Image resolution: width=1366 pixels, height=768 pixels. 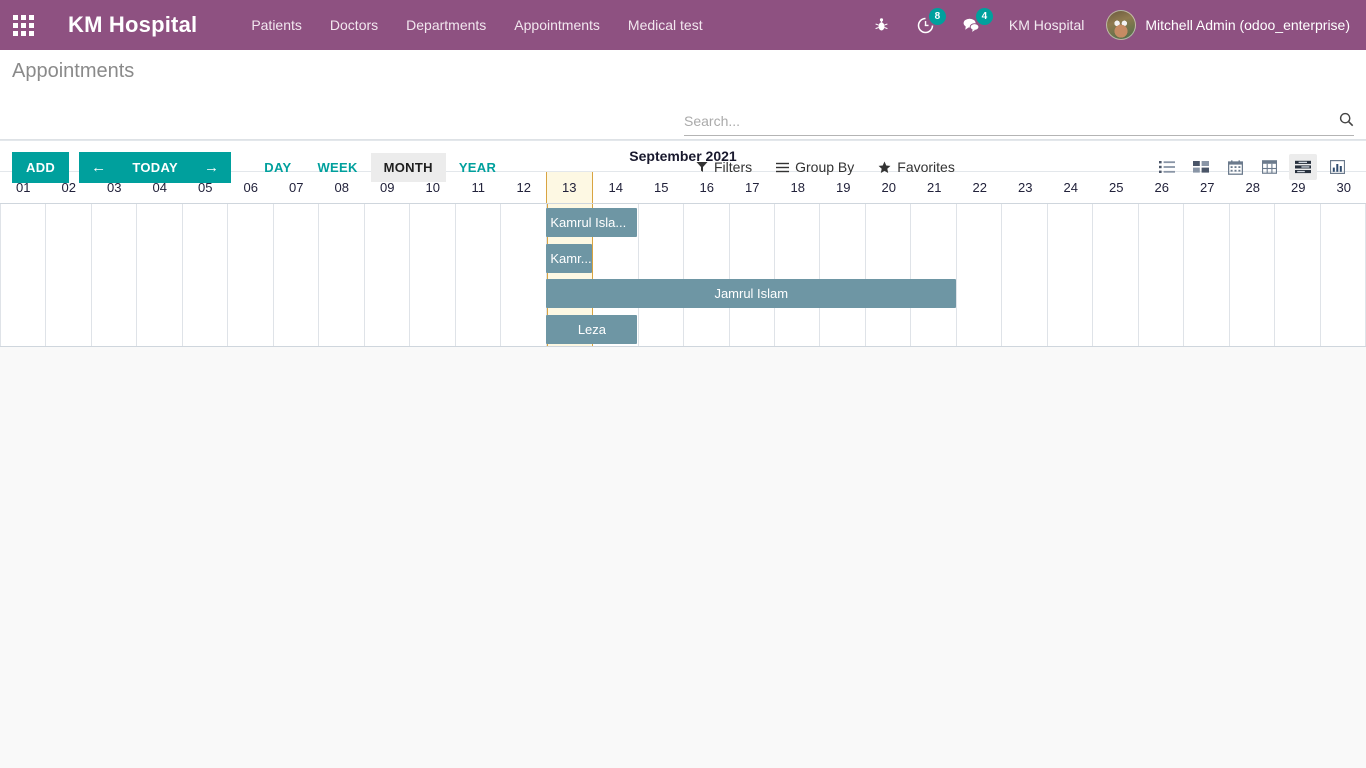 I want to click on bug-icon, so click(x=881, y=23).